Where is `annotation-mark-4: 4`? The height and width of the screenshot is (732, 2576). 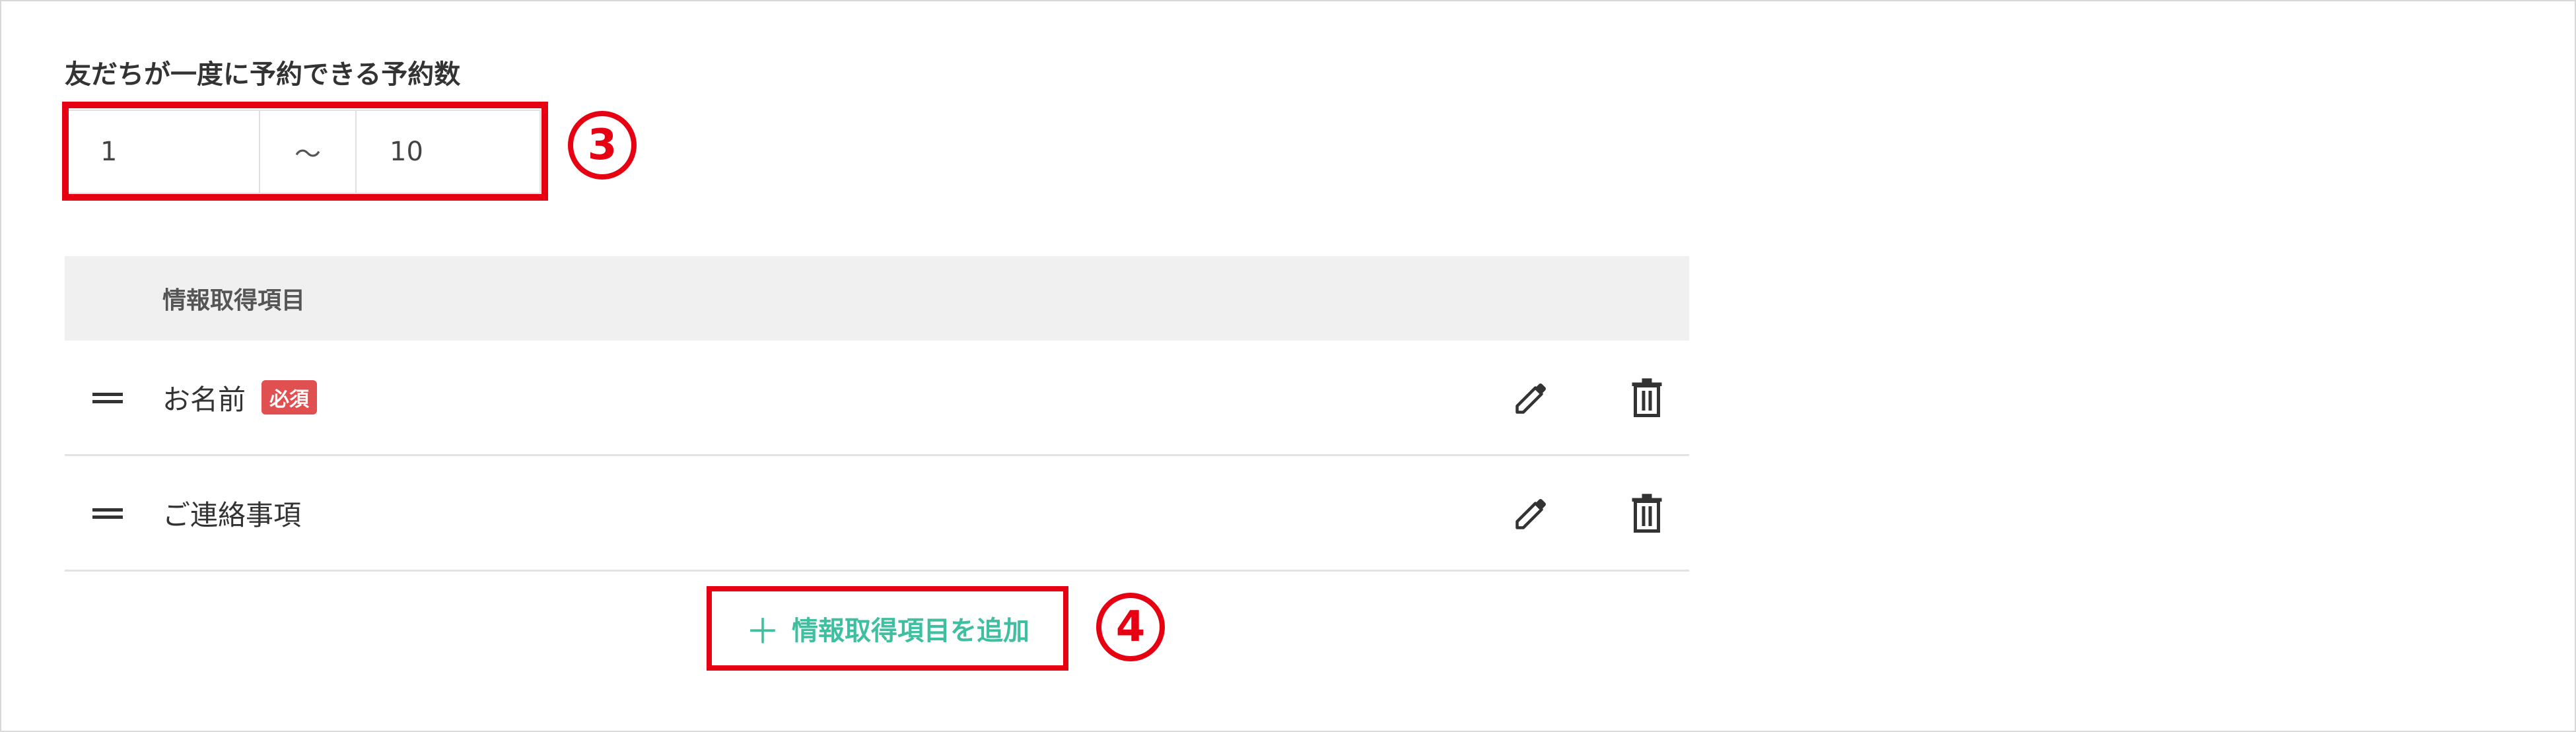
annotation-mark-4: 4 is located at coordinates (1130, 627).